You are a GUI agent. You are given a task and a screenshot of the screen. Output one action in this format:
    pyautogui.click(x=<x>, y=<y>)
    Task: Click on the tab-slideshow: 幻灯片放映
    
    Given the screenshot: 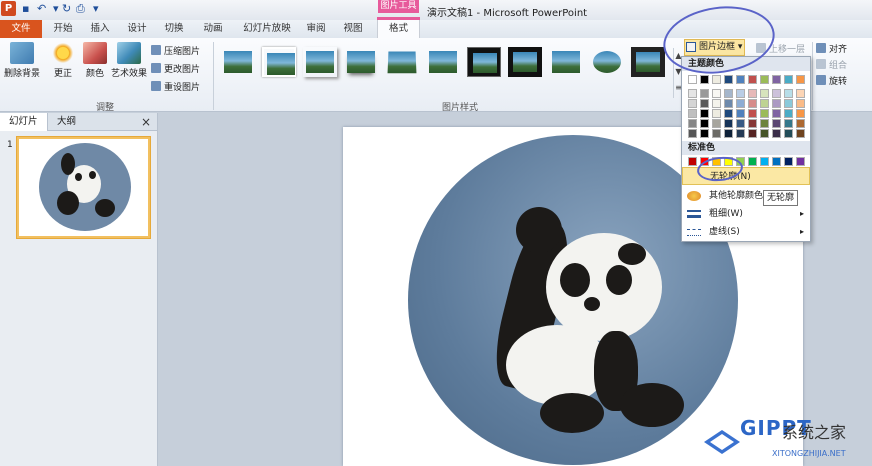 What is the action you would take?
    pyautogui.click(x=267, y=29)
    